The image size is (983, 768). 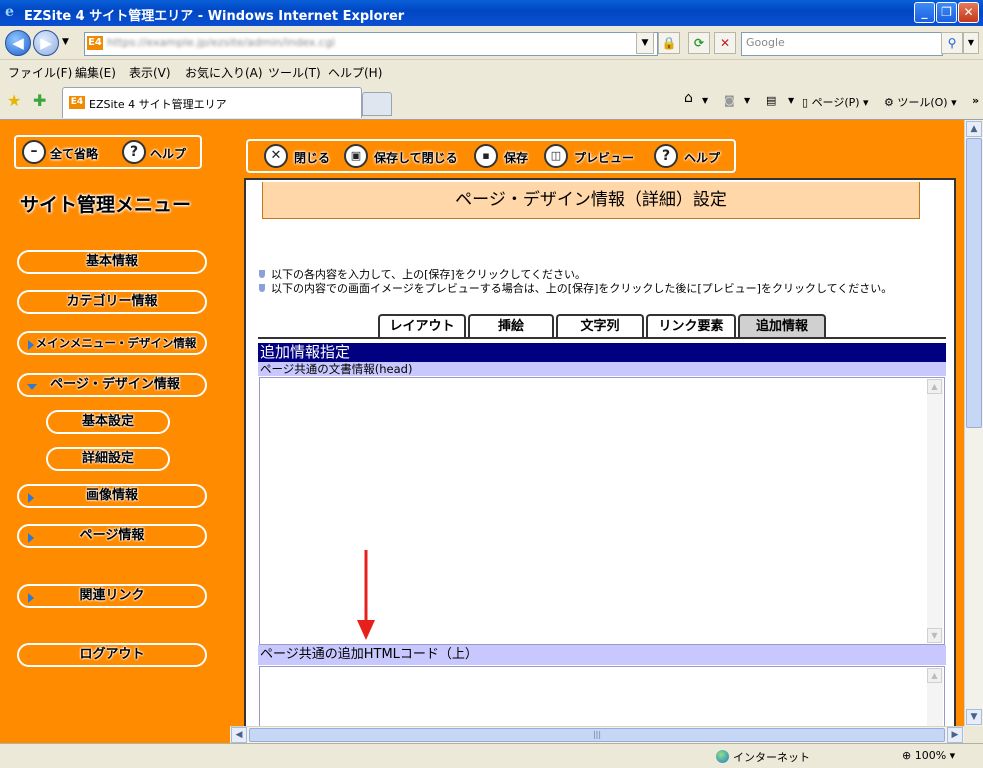 I want to click on sidebar-item-page-info: ページ情報, so click(x=112, y=536).